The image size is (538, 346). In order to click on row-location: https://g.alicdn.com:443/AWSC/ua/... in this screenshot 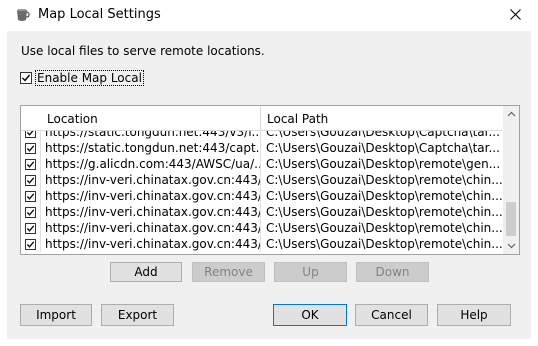, I will do `click(151, 164)`.